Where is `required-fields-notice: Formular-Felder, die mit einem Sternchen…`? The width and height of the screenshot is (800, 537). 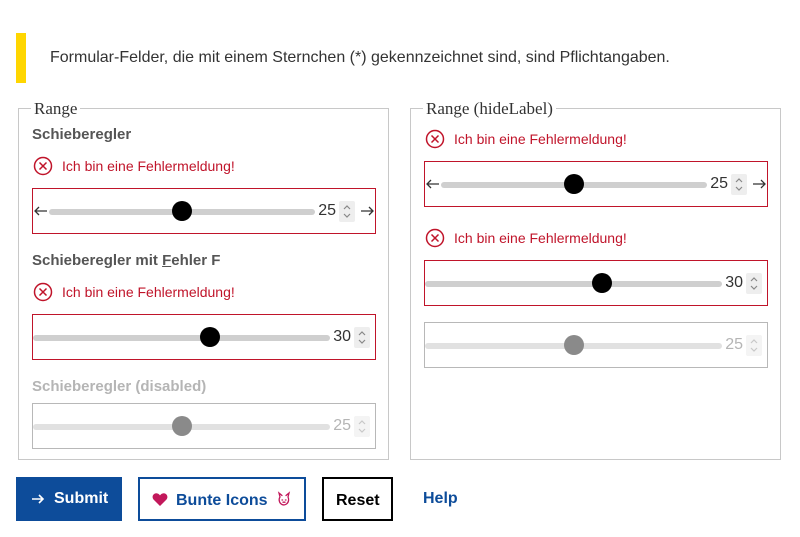 required-fields-notice: Formular-Felder, die mit einem Sternchen… is located at coordinates (396, 58).